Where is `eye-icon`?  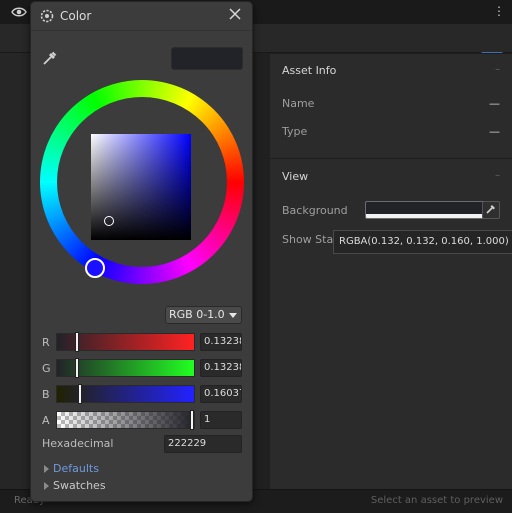 eye-icon is located at coordinates (19, 12).